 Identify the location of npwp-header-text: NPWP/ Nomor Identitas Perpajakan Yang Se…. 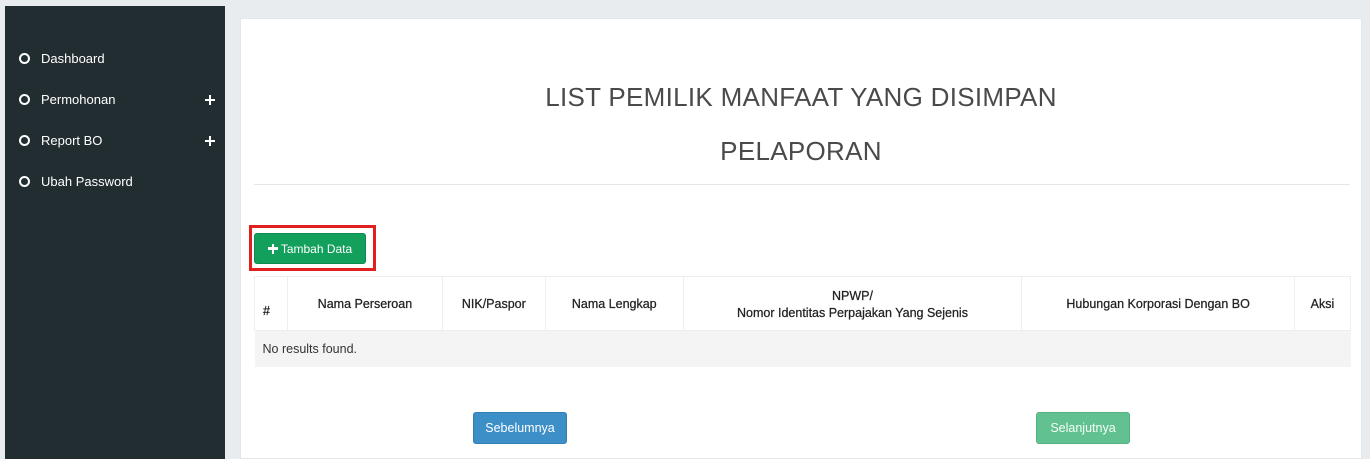
(853, 305).